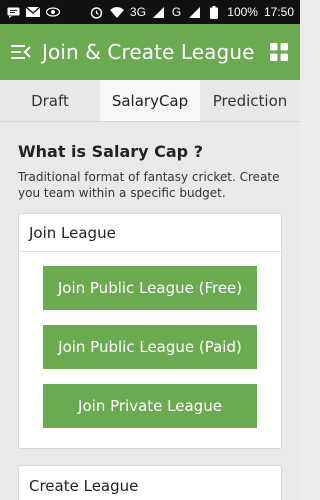 The width and height of the screenshot is (320, 500). What do you see at coordinates (21, 52) in the screenshot?
I see `menu-icon` at bounding box center [21, 52].